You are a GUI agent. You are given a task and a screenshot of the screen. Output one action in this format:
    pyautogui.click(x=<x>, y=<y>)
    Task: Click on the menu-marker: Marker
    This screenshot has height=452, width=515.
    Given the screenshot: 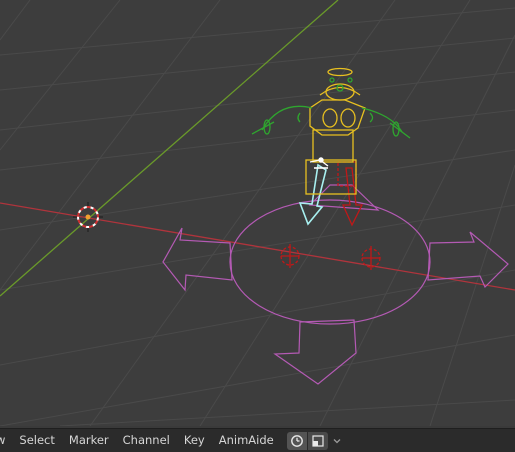 What is the action you would take?
    pyautogui.click(x=89, y=440)
    